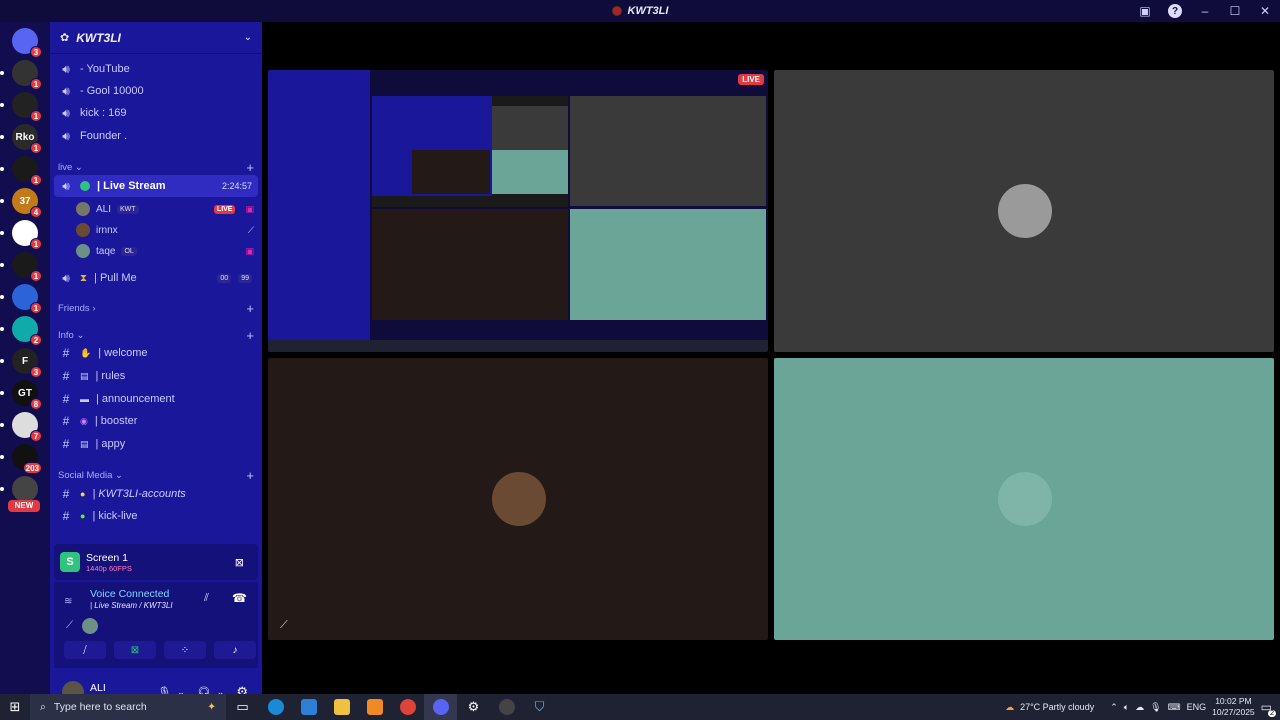 This screenshot has height=720, width=1280. I want to click on screen-share-icon: S, so click(70, 562).